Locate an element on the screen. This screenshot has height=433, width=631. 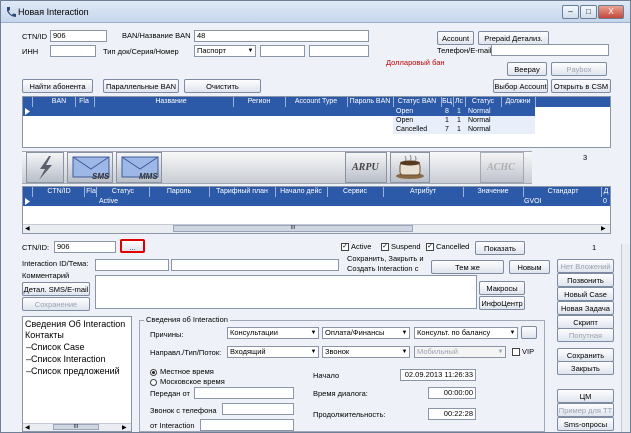
phone-input is located at coordinates (550, 50).